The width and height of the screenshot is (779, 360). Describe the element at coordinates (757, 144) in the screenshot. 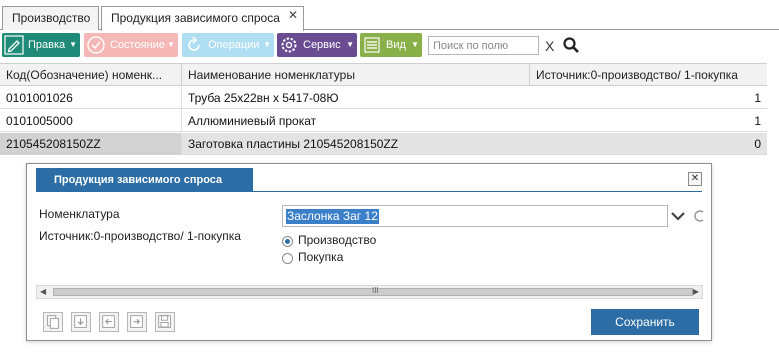

I see `cell-source: 0` at that location.